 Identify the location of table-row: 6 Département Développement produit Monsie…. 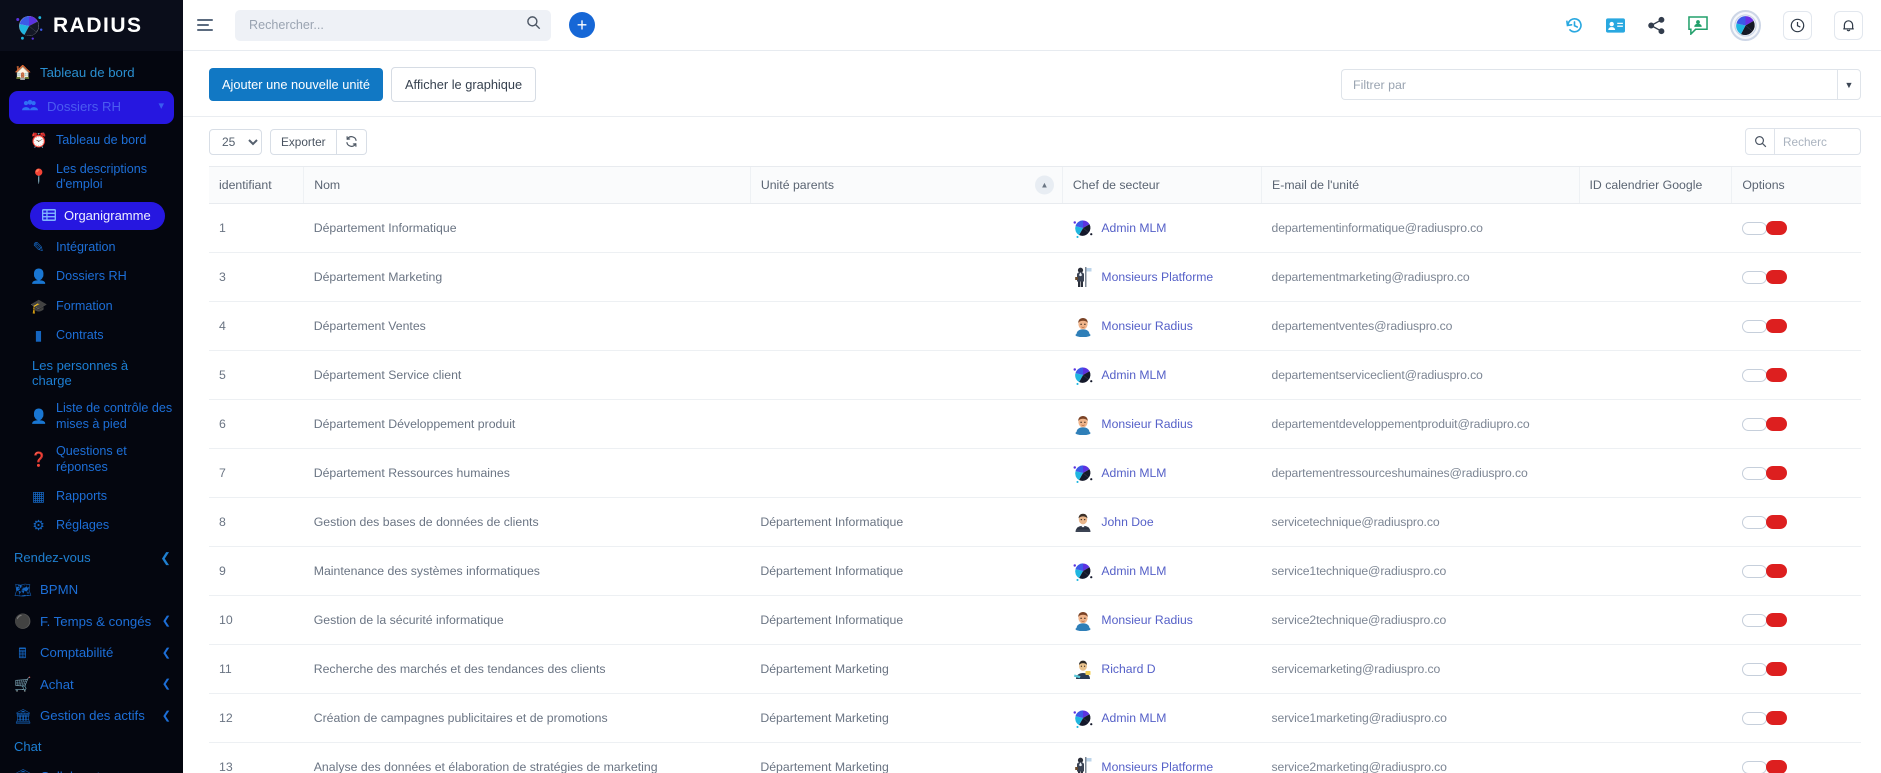
(1035, 424).